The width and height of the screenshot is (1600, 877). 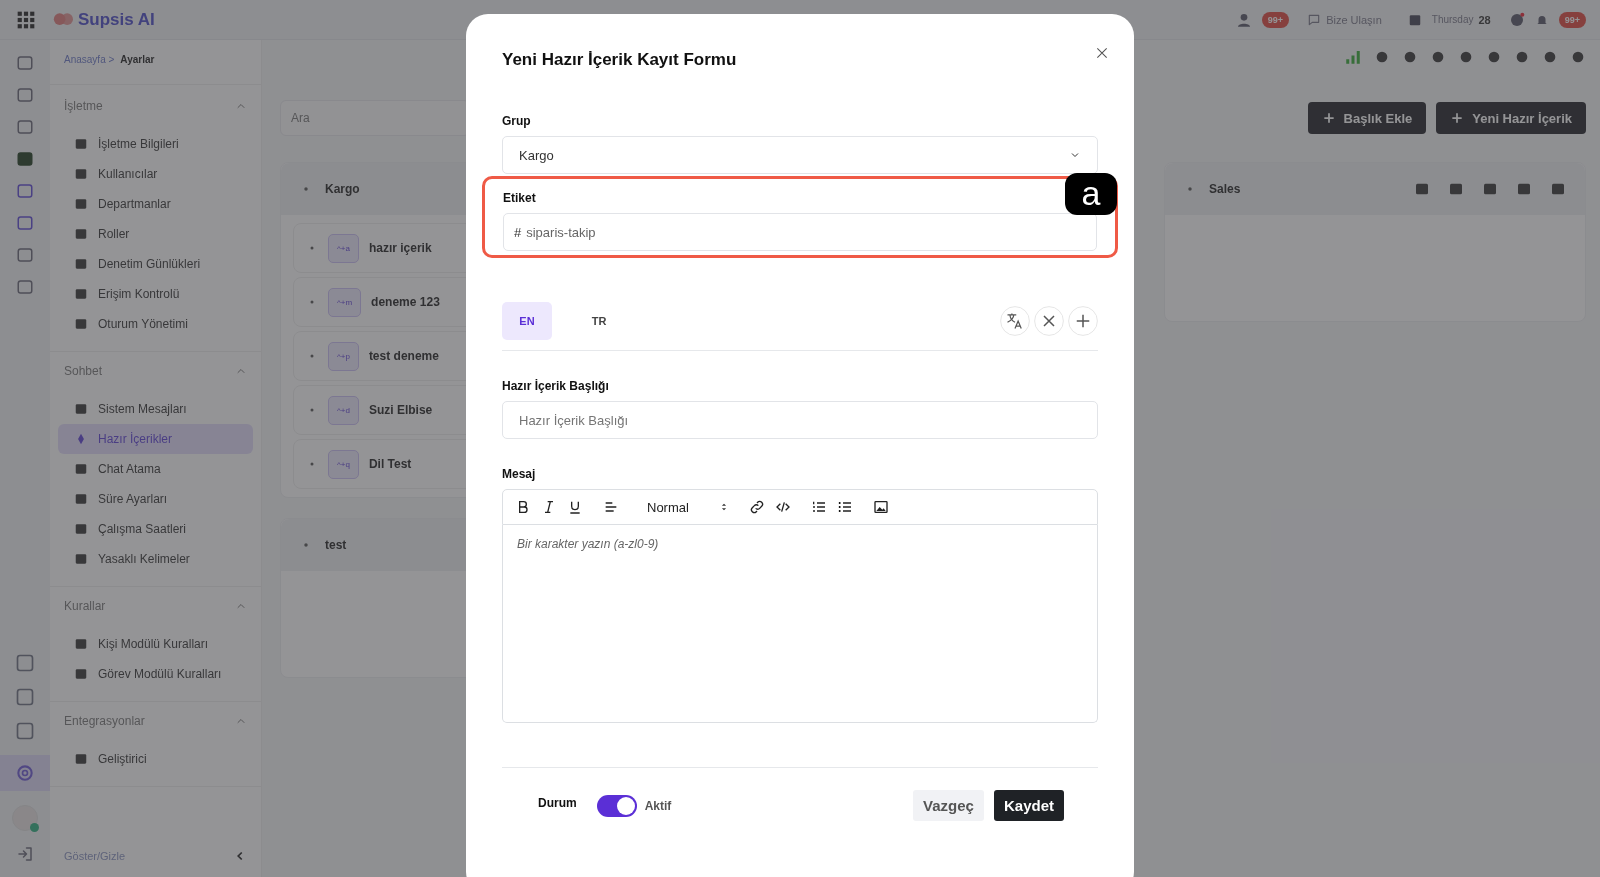 I want to click on shortcut-badge: ^+a, so click(x=343, y=248).